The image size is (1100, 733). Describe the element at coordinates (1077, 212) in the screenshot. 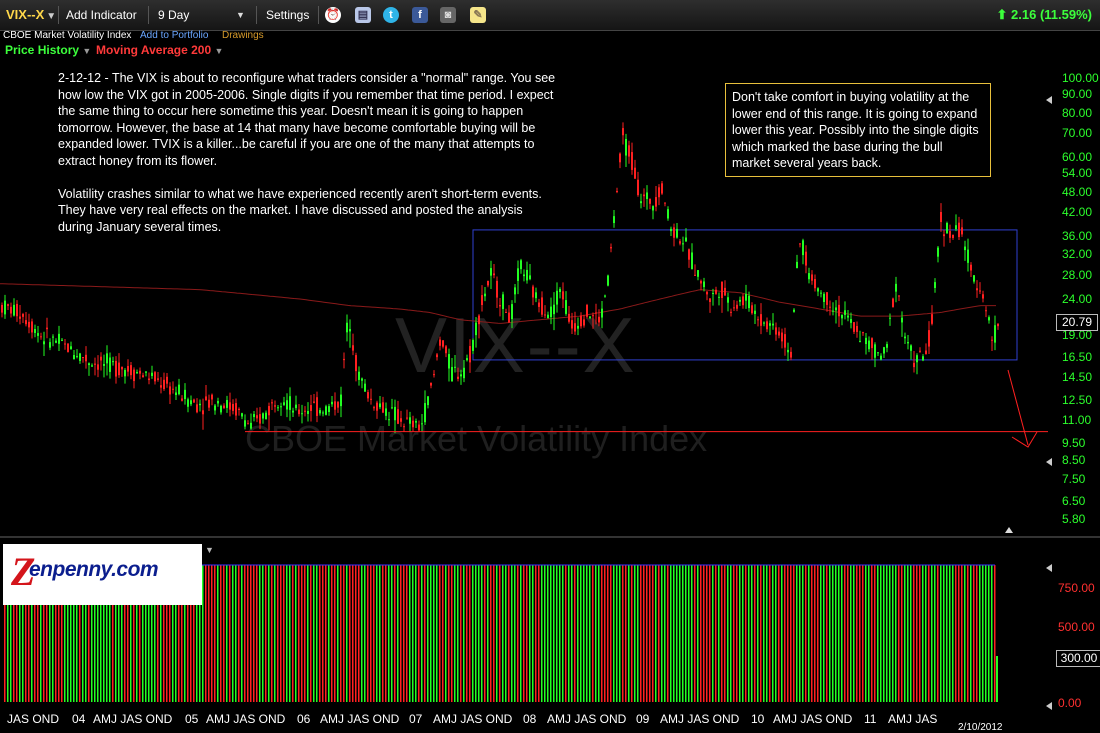

I see `price-axis-label: 42.00` at that location.